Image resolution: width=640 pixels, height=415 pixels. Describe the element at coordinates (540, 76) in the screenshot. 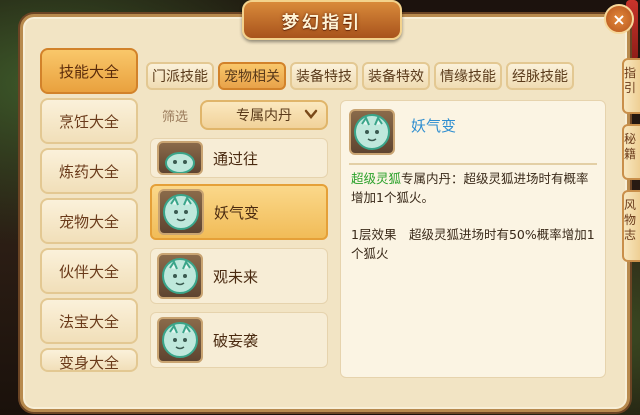

I see `tab-meridian-skills: 经脉技能` at that location.